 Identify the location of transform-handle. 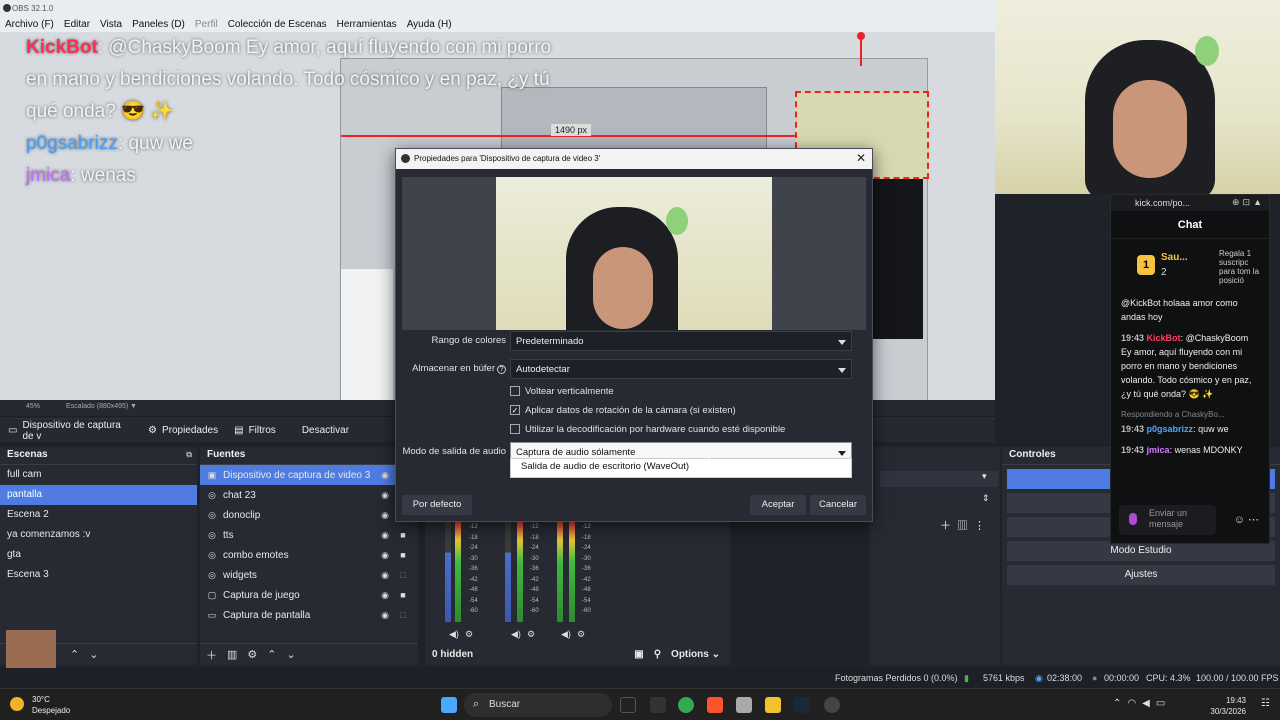
(861, 49).